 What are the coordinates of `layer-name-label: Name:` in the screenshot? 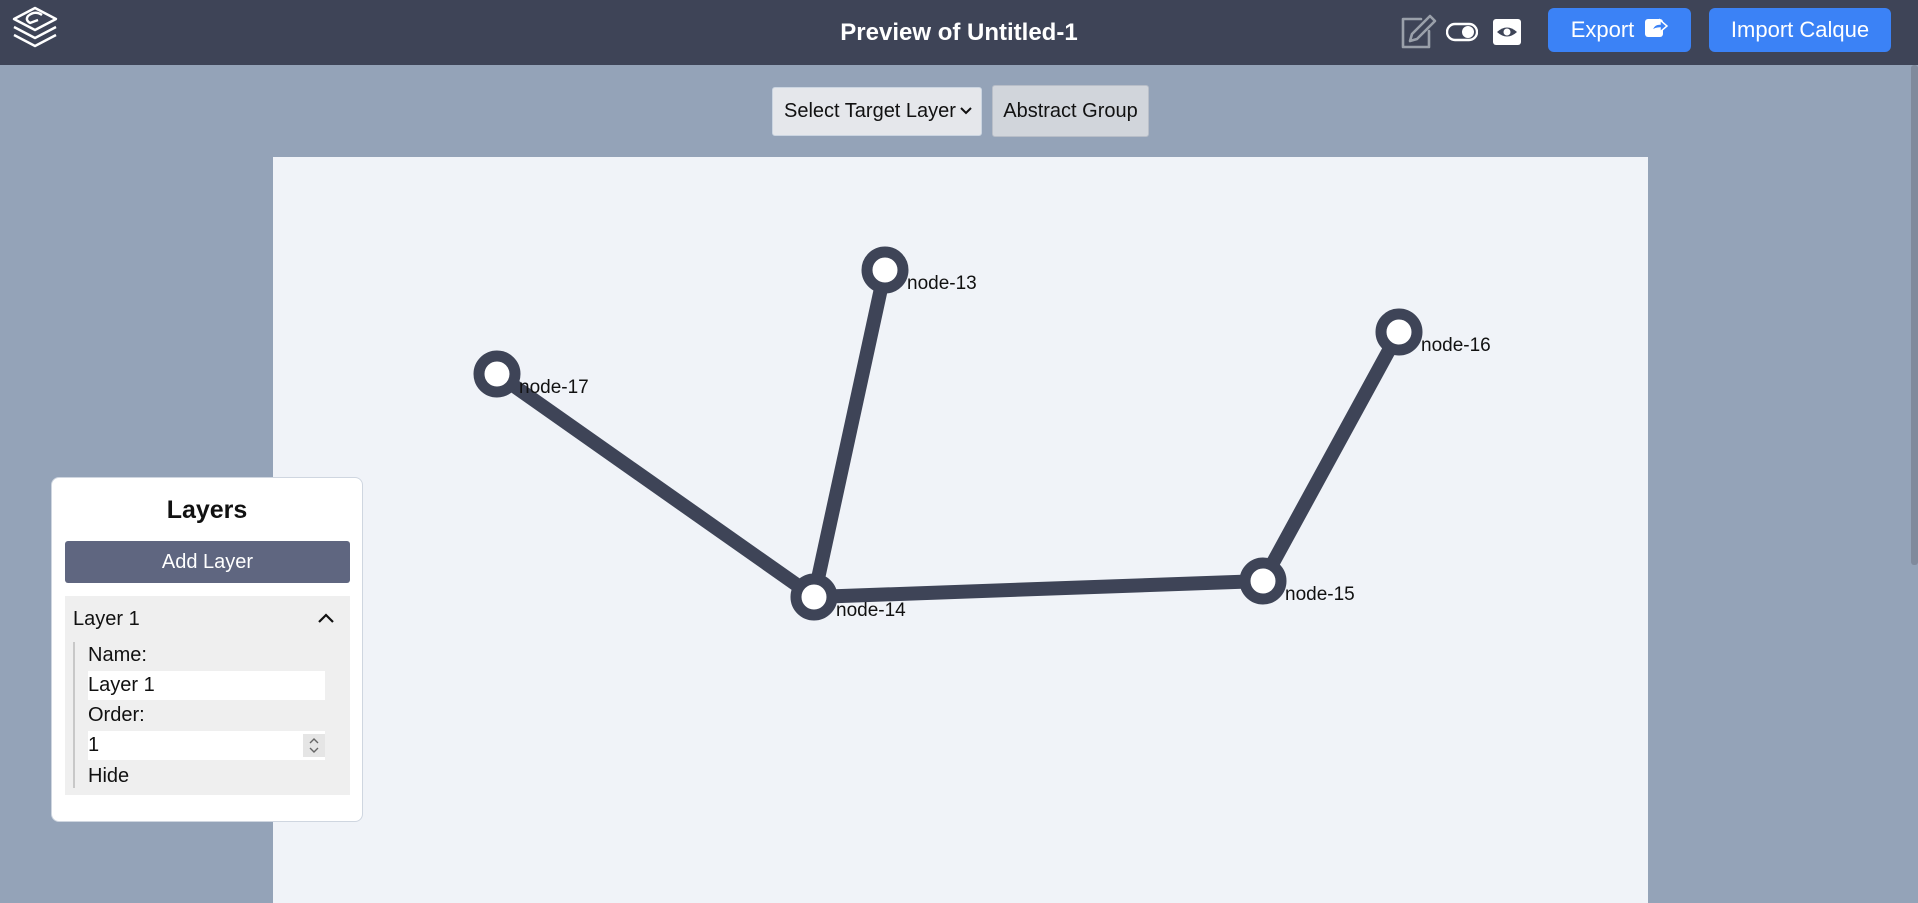 It's located at (117, 655).